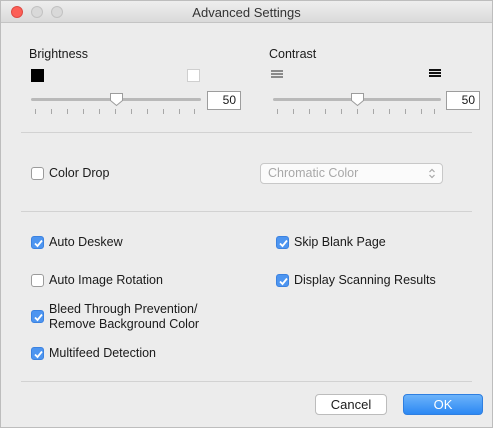 This screenshot has width=493, height=428. Describe the element at coordinates (37, 75) in the screenshot. I see `black-square-icon` at that location.